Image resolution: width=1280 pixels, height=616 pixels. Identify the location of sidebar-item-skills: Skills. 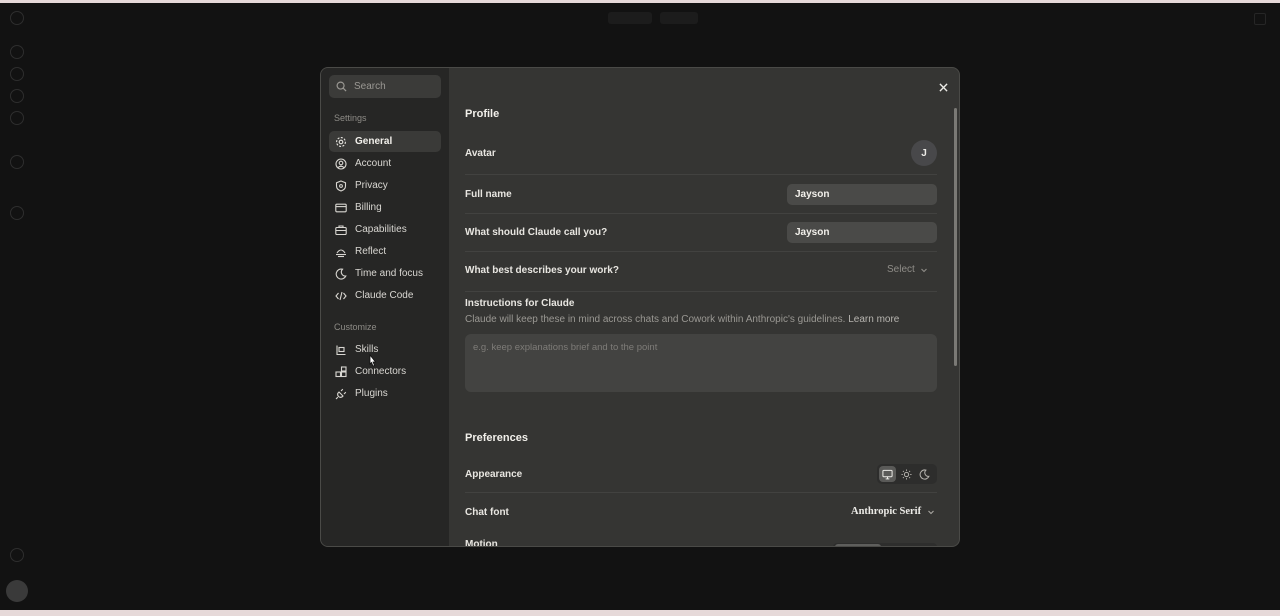
(385, 349).